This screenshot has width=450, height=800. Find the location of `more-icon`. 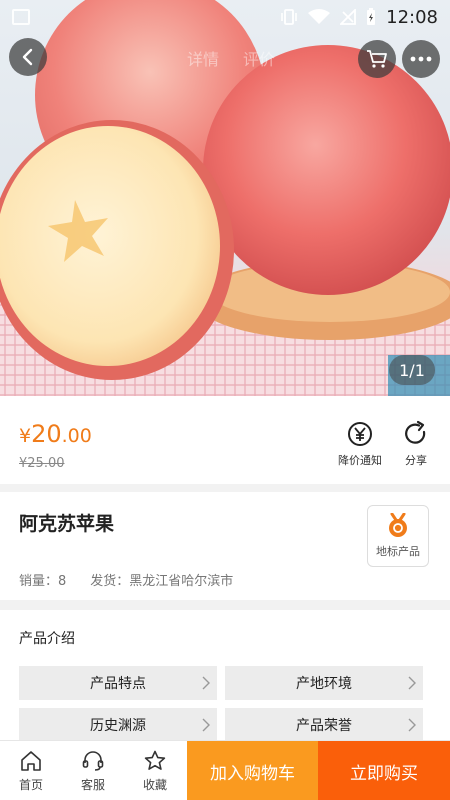

more-icon is located at coordinates (421, 59).